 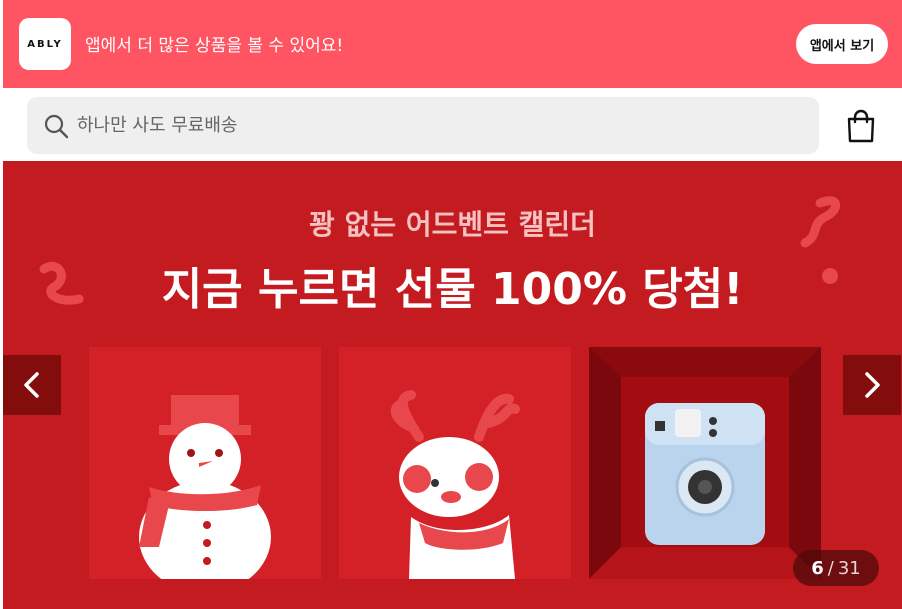 I want to click on instant-camera-illustration, so click(x=705, y=463).